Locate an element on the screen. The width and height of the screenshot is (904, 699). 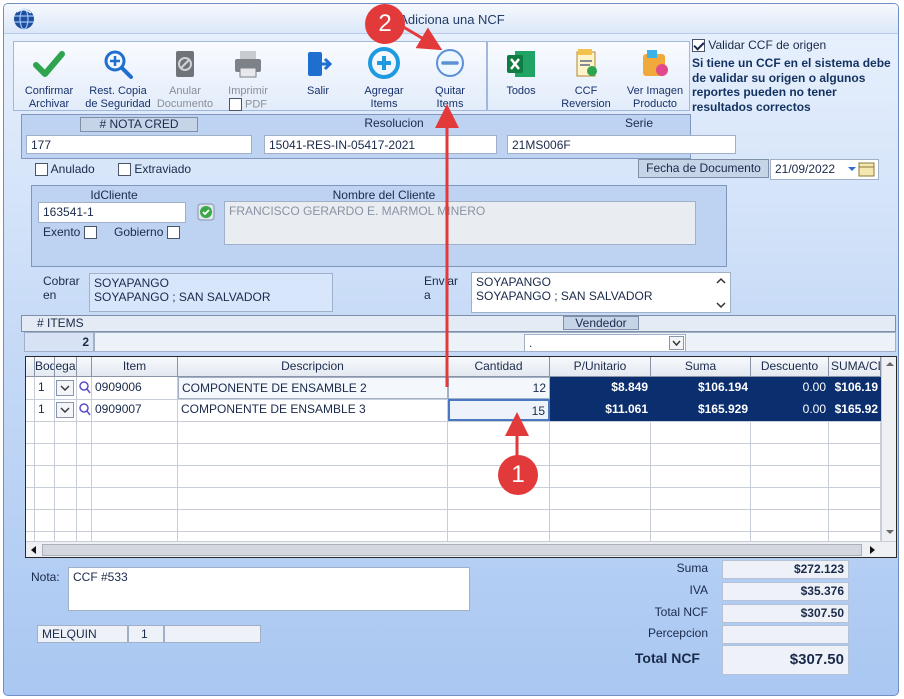
void-label-2: Documento is located at coordinates (185, 104).